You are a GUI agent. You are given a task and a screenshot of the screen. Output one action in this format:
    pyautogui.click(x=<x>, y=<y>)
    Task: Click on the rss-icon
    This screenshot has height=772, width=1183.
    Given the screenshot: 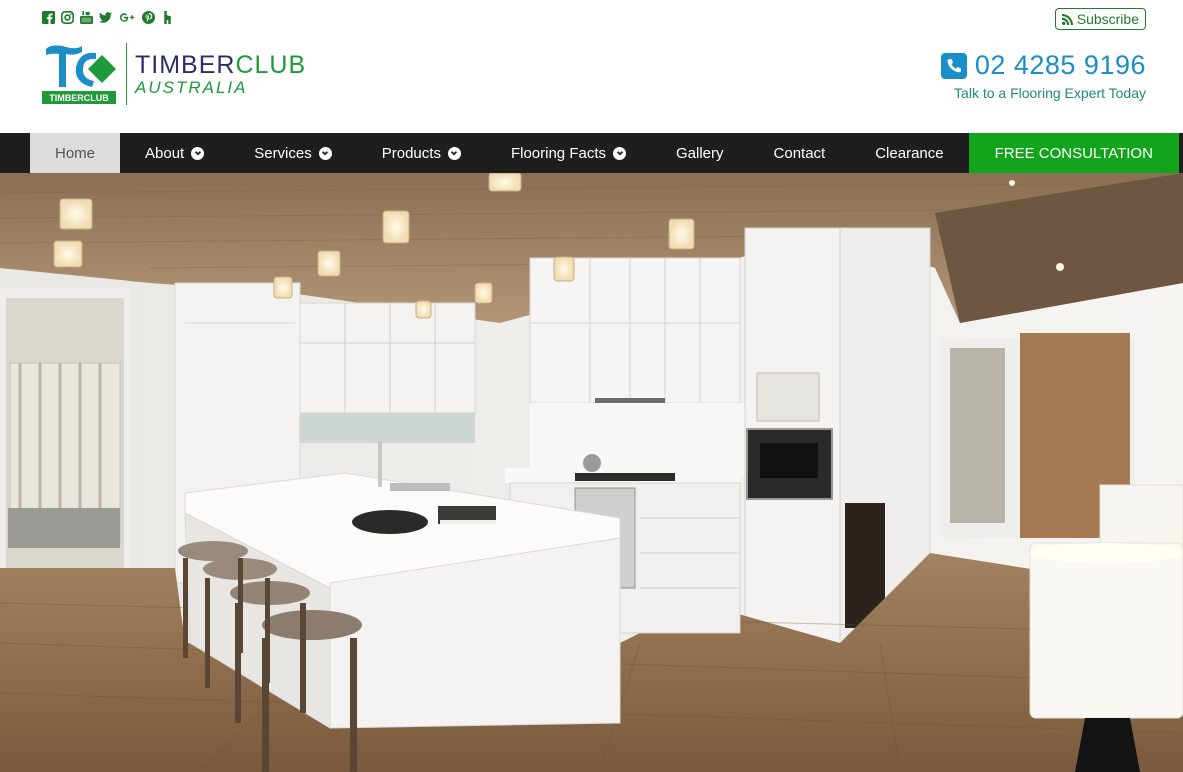 What is the action you would take?
    pyautogui.click(x=1067, y=19)
    